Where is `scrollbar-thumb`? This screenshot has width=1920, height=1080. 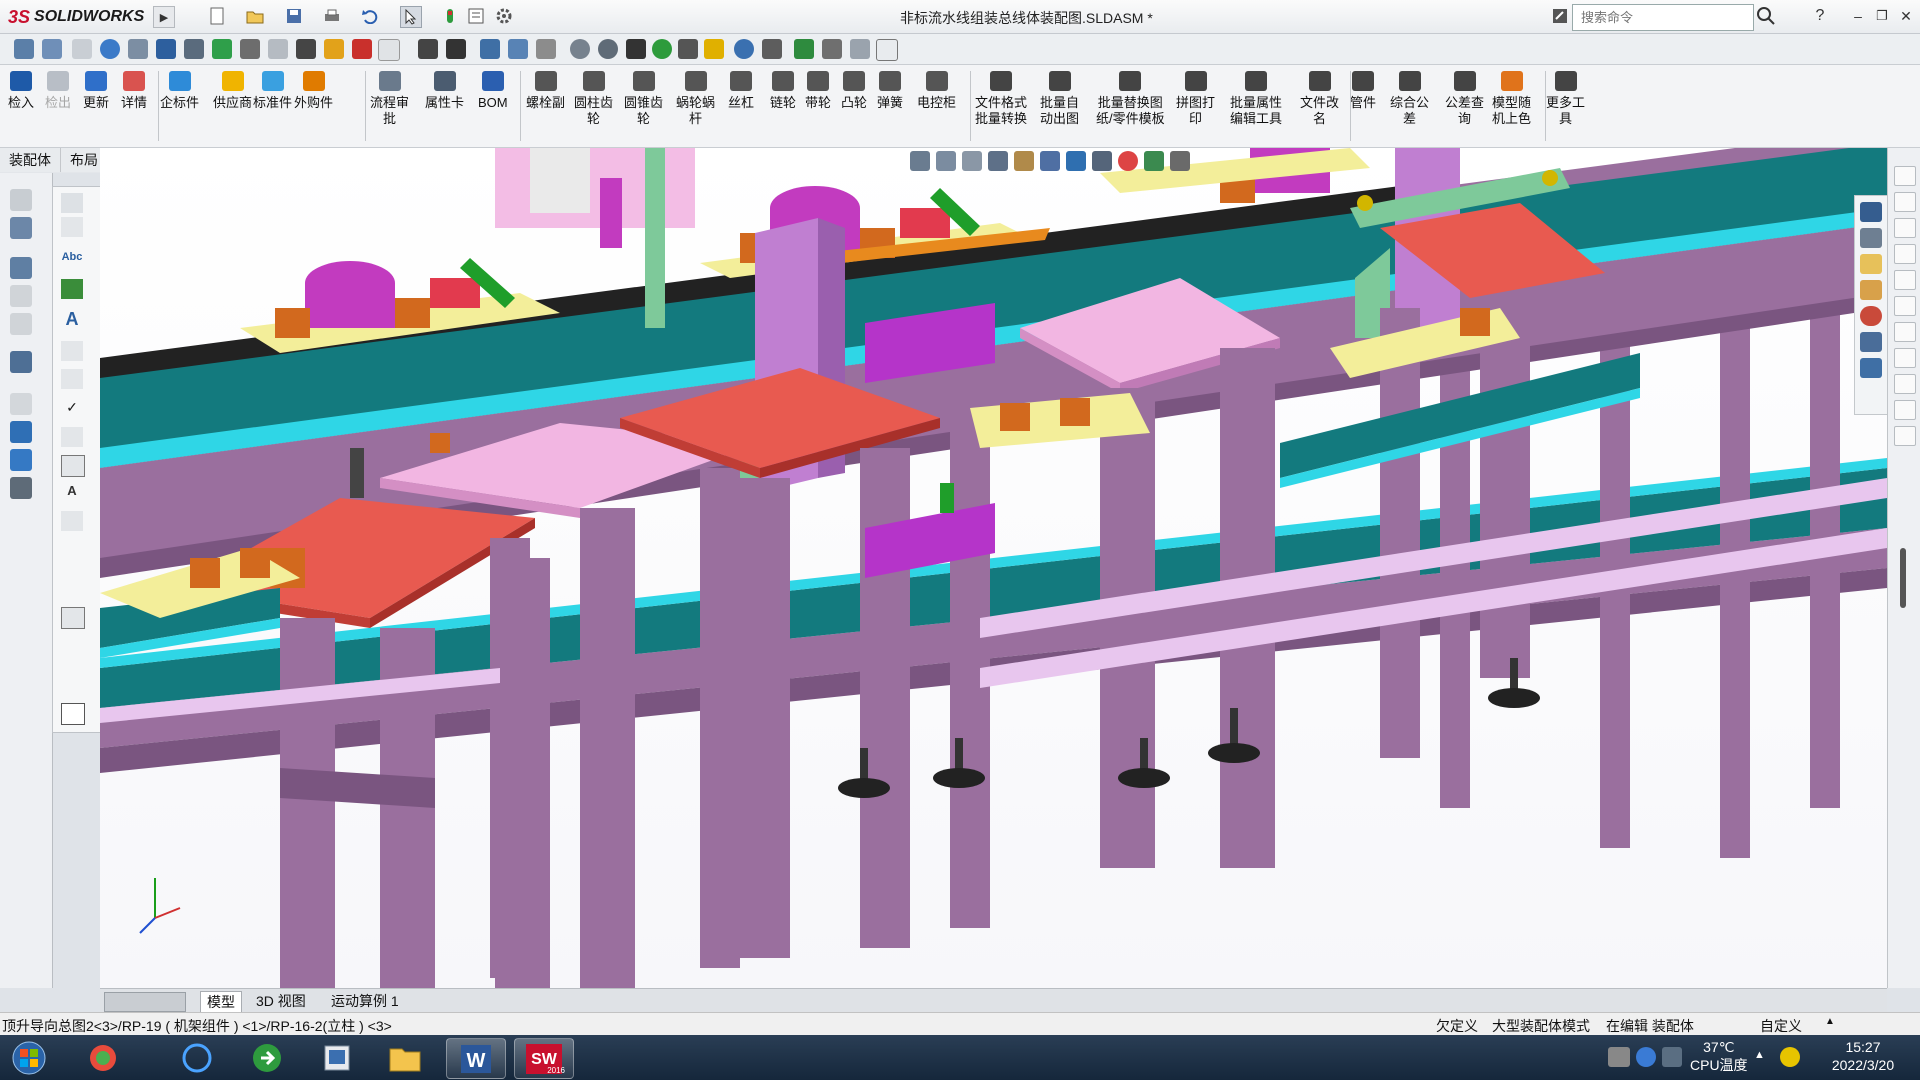 scrollbar-thumb is located at coordinates (1903, 578).